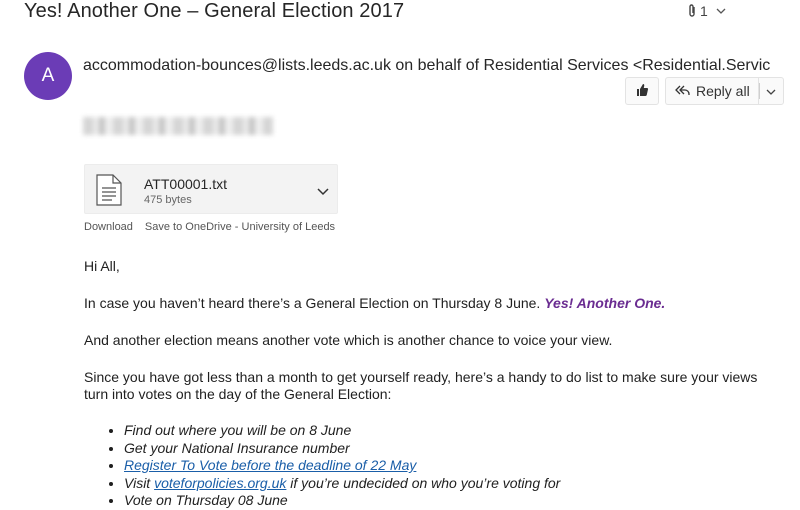 The width and height of the screenshot is (800, 510). Describe the element at coordinates (342, 431) in the screenshot. I see `list-item: Find out where you will be on 8 June` at that location.